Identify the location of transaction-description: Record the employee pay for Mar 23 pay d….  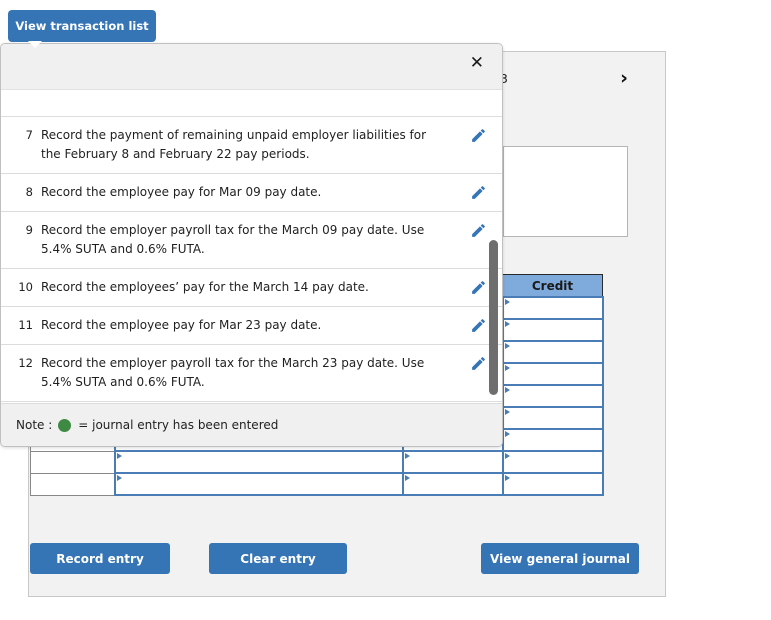
(181, 325).